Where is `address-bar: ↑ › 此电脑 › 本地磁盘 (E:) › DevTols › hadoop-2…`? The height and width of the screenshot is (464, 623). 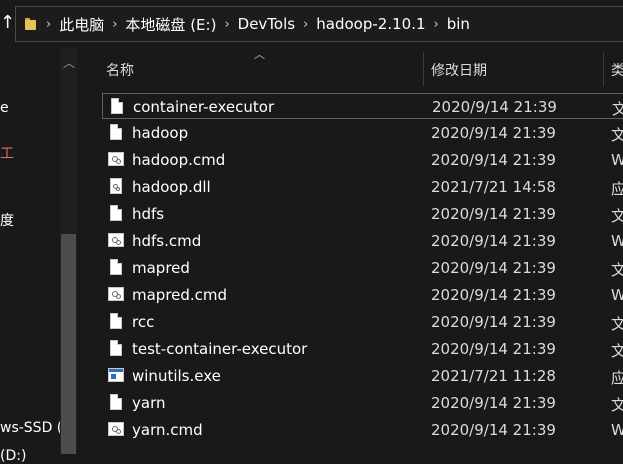 address-bar: ↑ › 此电脑 › 本地磁盘 (E:) › DevTols › hadoop-2… is located at coordinates (311, 24).